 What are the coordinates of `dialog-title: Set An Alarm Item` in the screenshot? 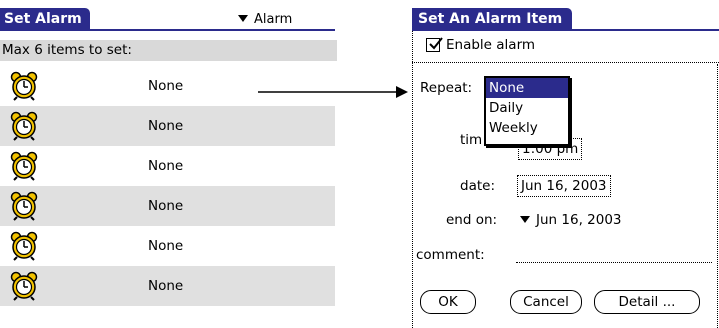 It's located at (492, 19).